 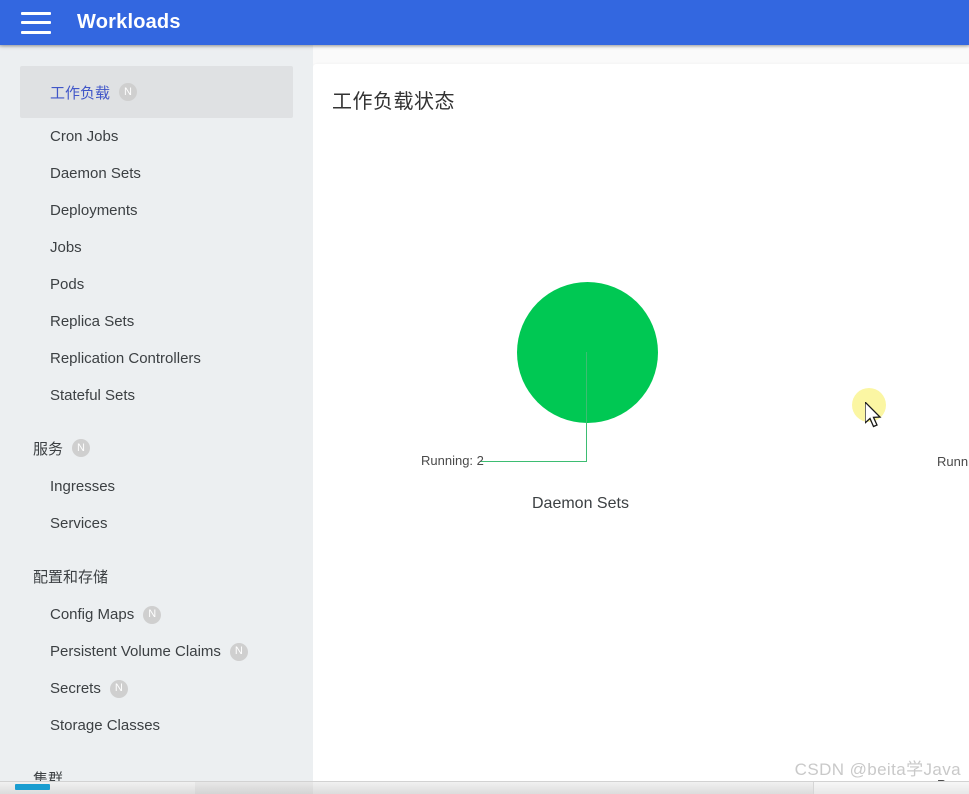 What do you see at coordinates (156, 136) in the screenshot?
I see `sidebar-item-cron-jobs: Cron Jobs` at bounding box center [156, 136].